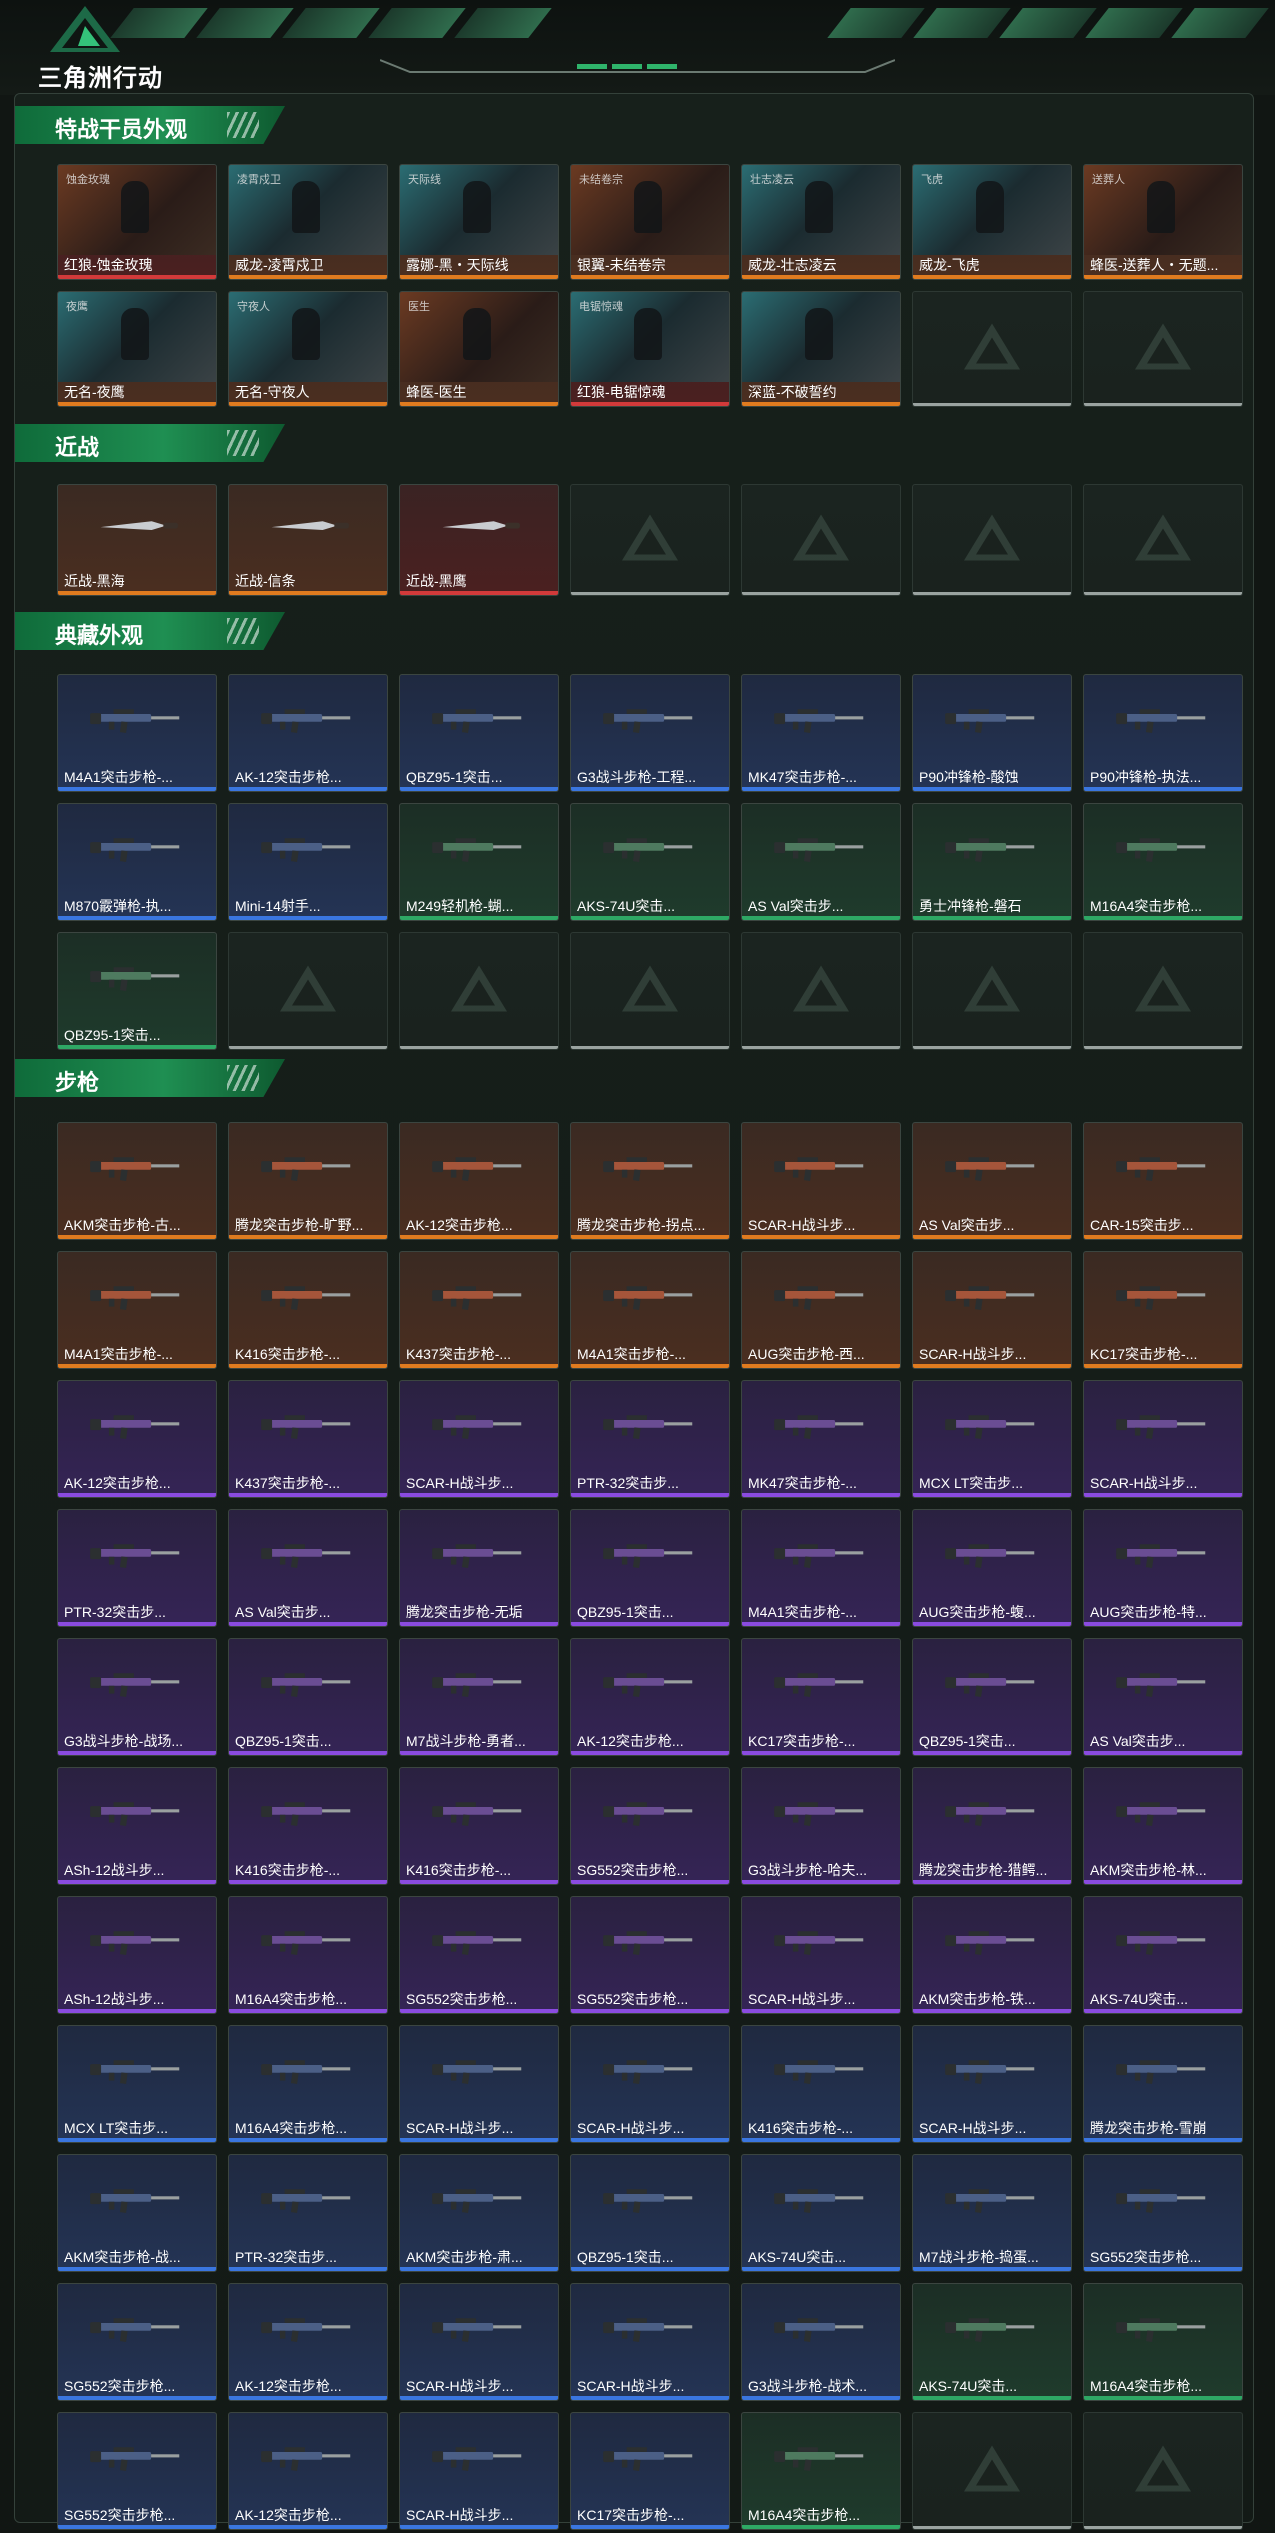 This screenshot has width=1275, height=2533. Describe the element at coordinates (992, 222) in the screenshot. I see `operator-card: 飞虎 威龙-飞虎` at that location.